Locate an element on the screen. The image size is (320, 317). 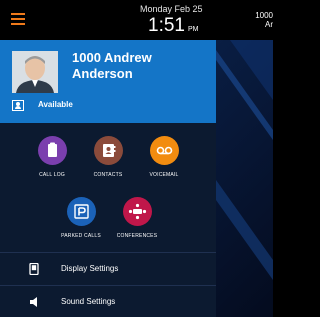
presence-icon is located at coordinates (18, 105).